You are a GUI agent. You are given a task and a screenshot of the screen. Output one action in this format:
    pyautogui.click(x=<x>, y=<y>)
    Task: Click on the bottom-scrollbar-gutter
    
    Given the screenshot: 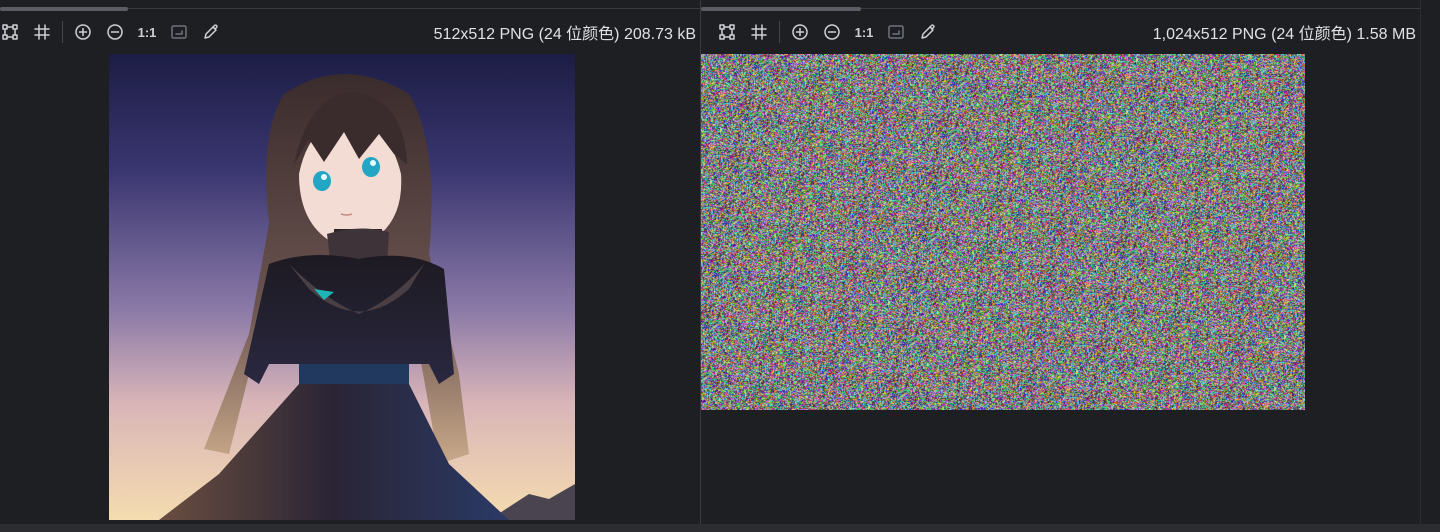 What is the action you would take?
    pyautogui.click(x=720, y=528)
    